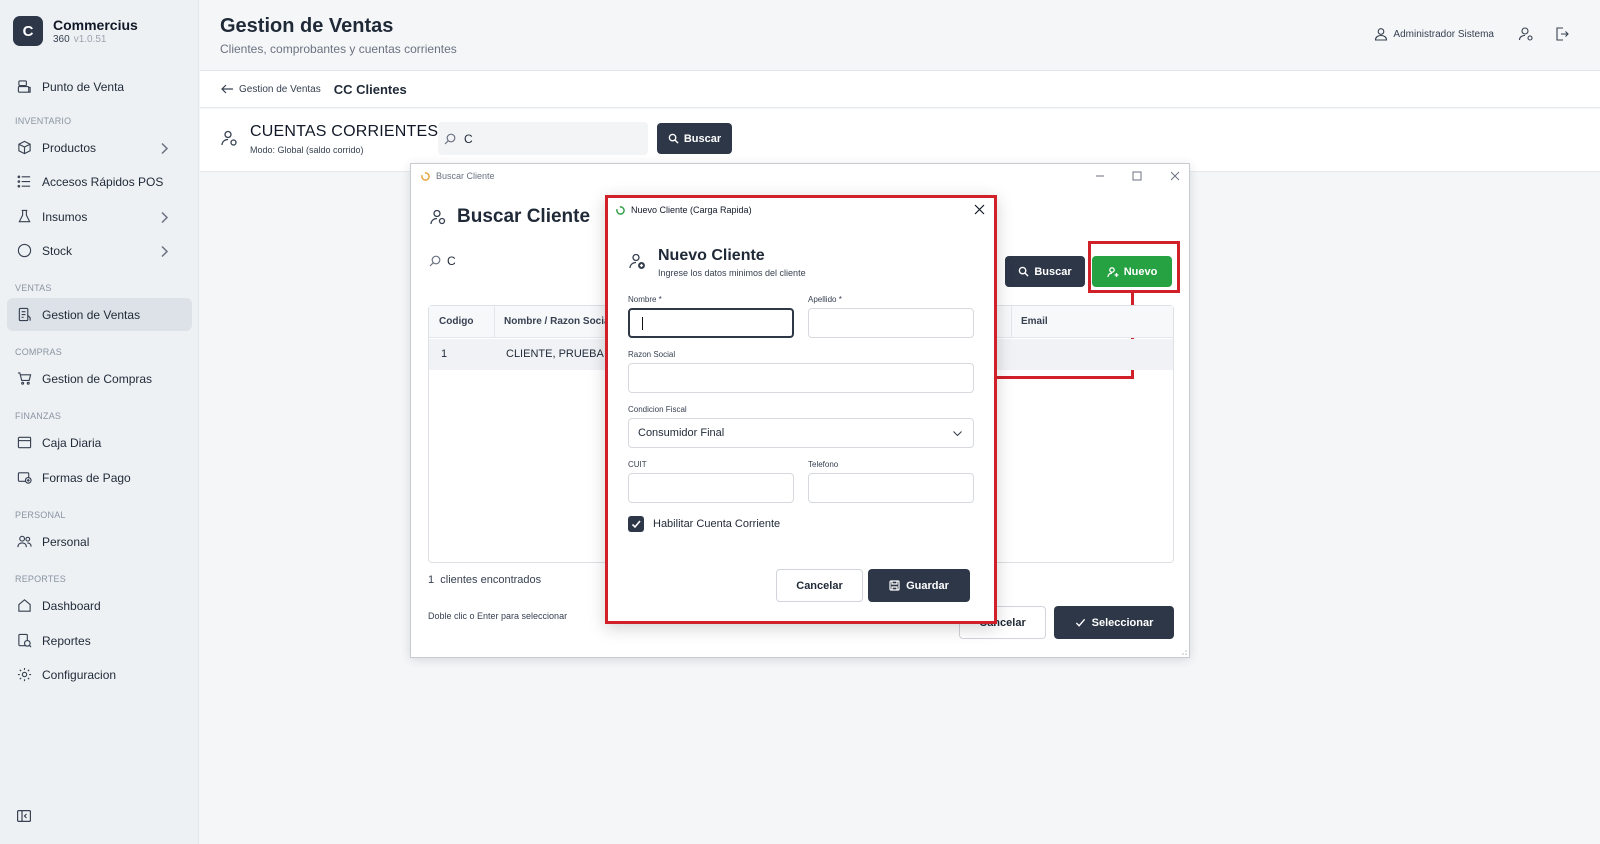  I want to click on telefono-label: Telefono, so click(823, 464).